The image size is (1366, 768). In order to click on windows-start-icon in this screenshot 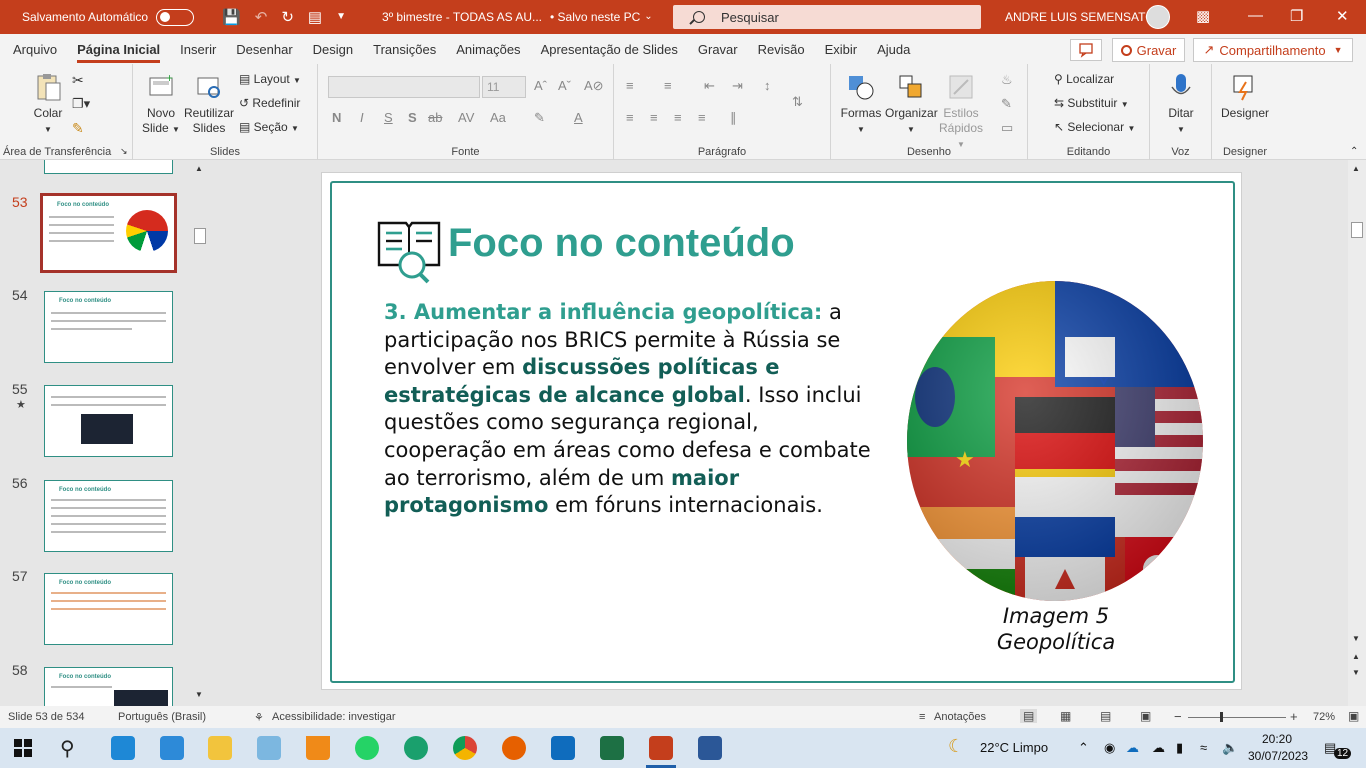, I will do `click(23, 748)`.